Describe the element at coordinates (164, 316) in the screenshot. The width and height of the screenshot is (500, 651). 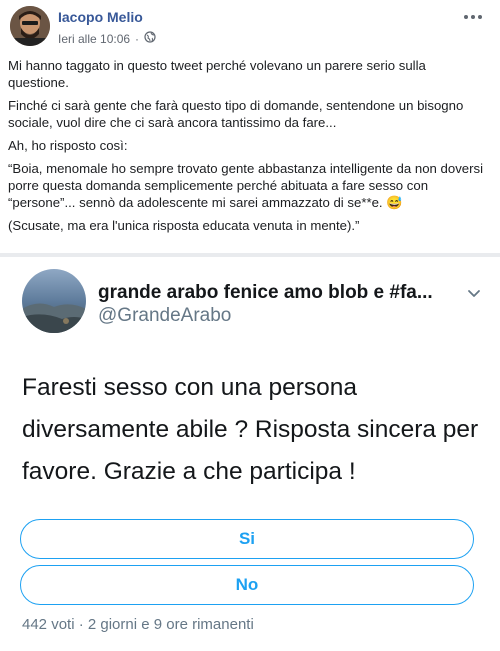
I see `tweet-handle: @GrandeArabo` at that location.